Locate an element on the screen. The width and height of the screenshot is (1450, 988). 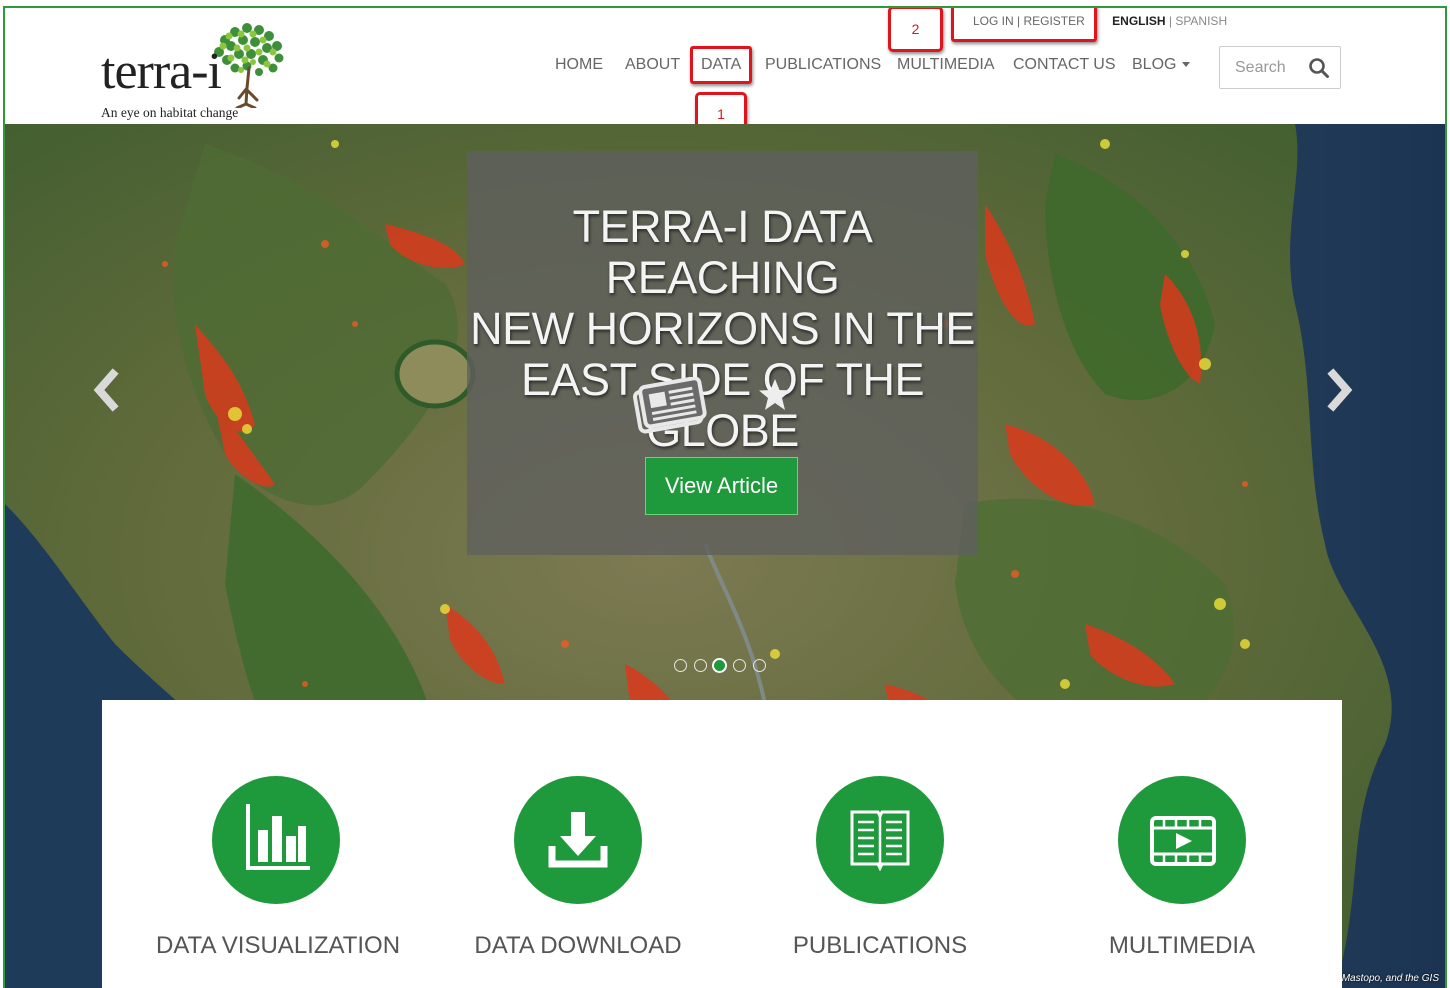
lang-english-link: ENGLISH is located at coordinates (1138, 21).